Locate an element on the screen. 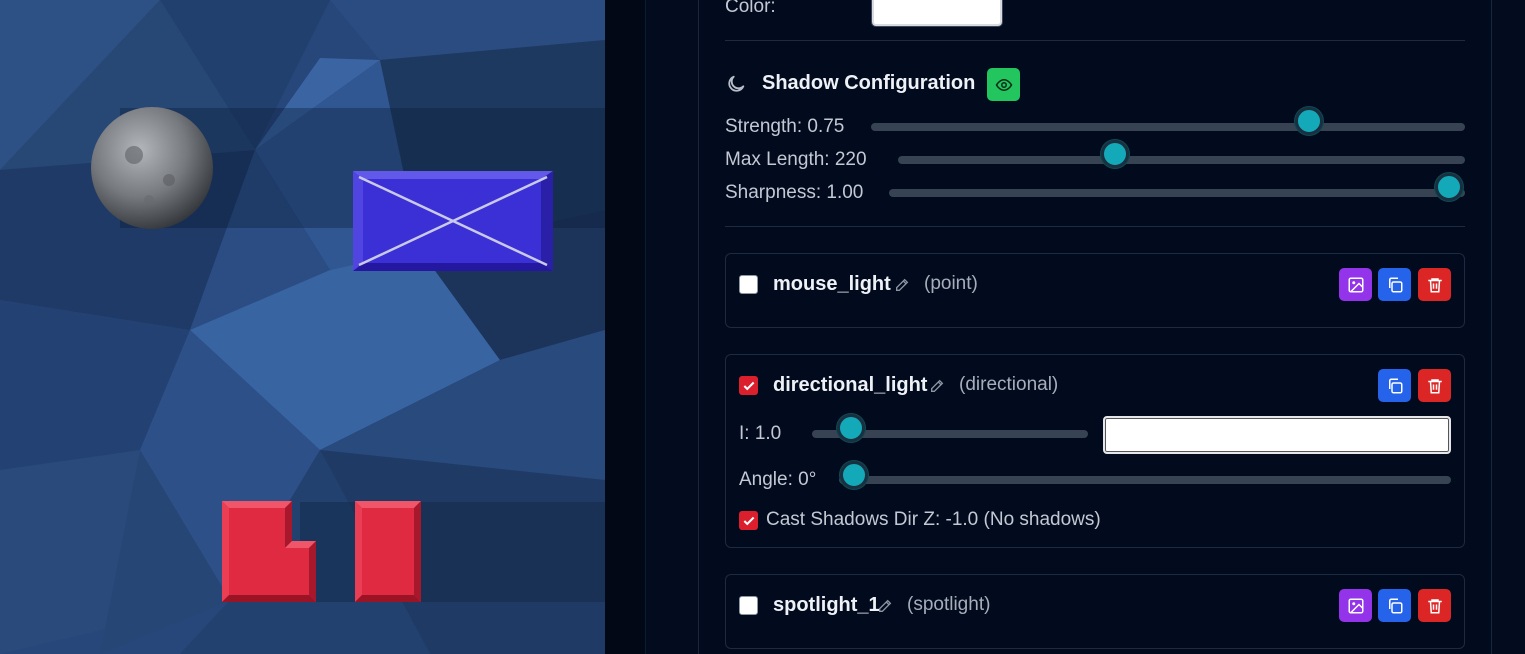 The image size is (1525, 654). max-length-label: Max Length: 220 is located at coordinates (796, 159).